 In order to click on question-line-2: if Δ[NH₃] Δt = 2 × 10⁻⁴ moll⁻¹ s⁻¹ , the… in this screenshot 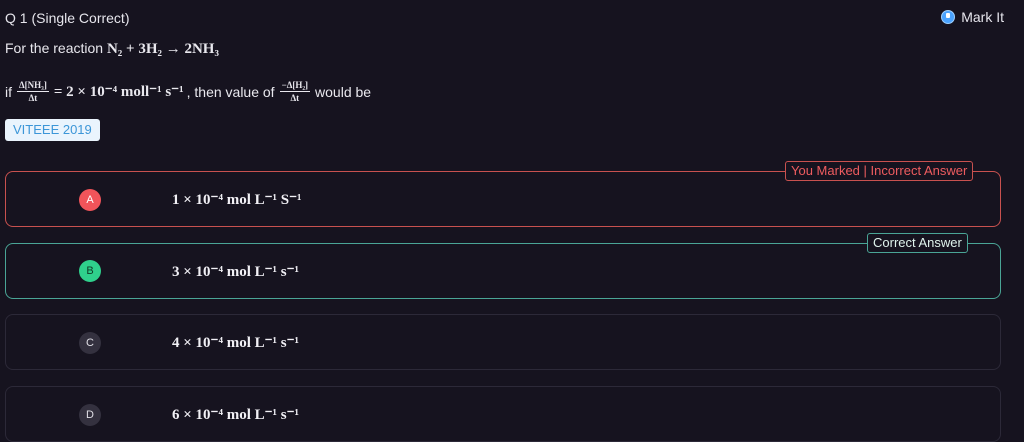, I will do `click(188, 91)`.